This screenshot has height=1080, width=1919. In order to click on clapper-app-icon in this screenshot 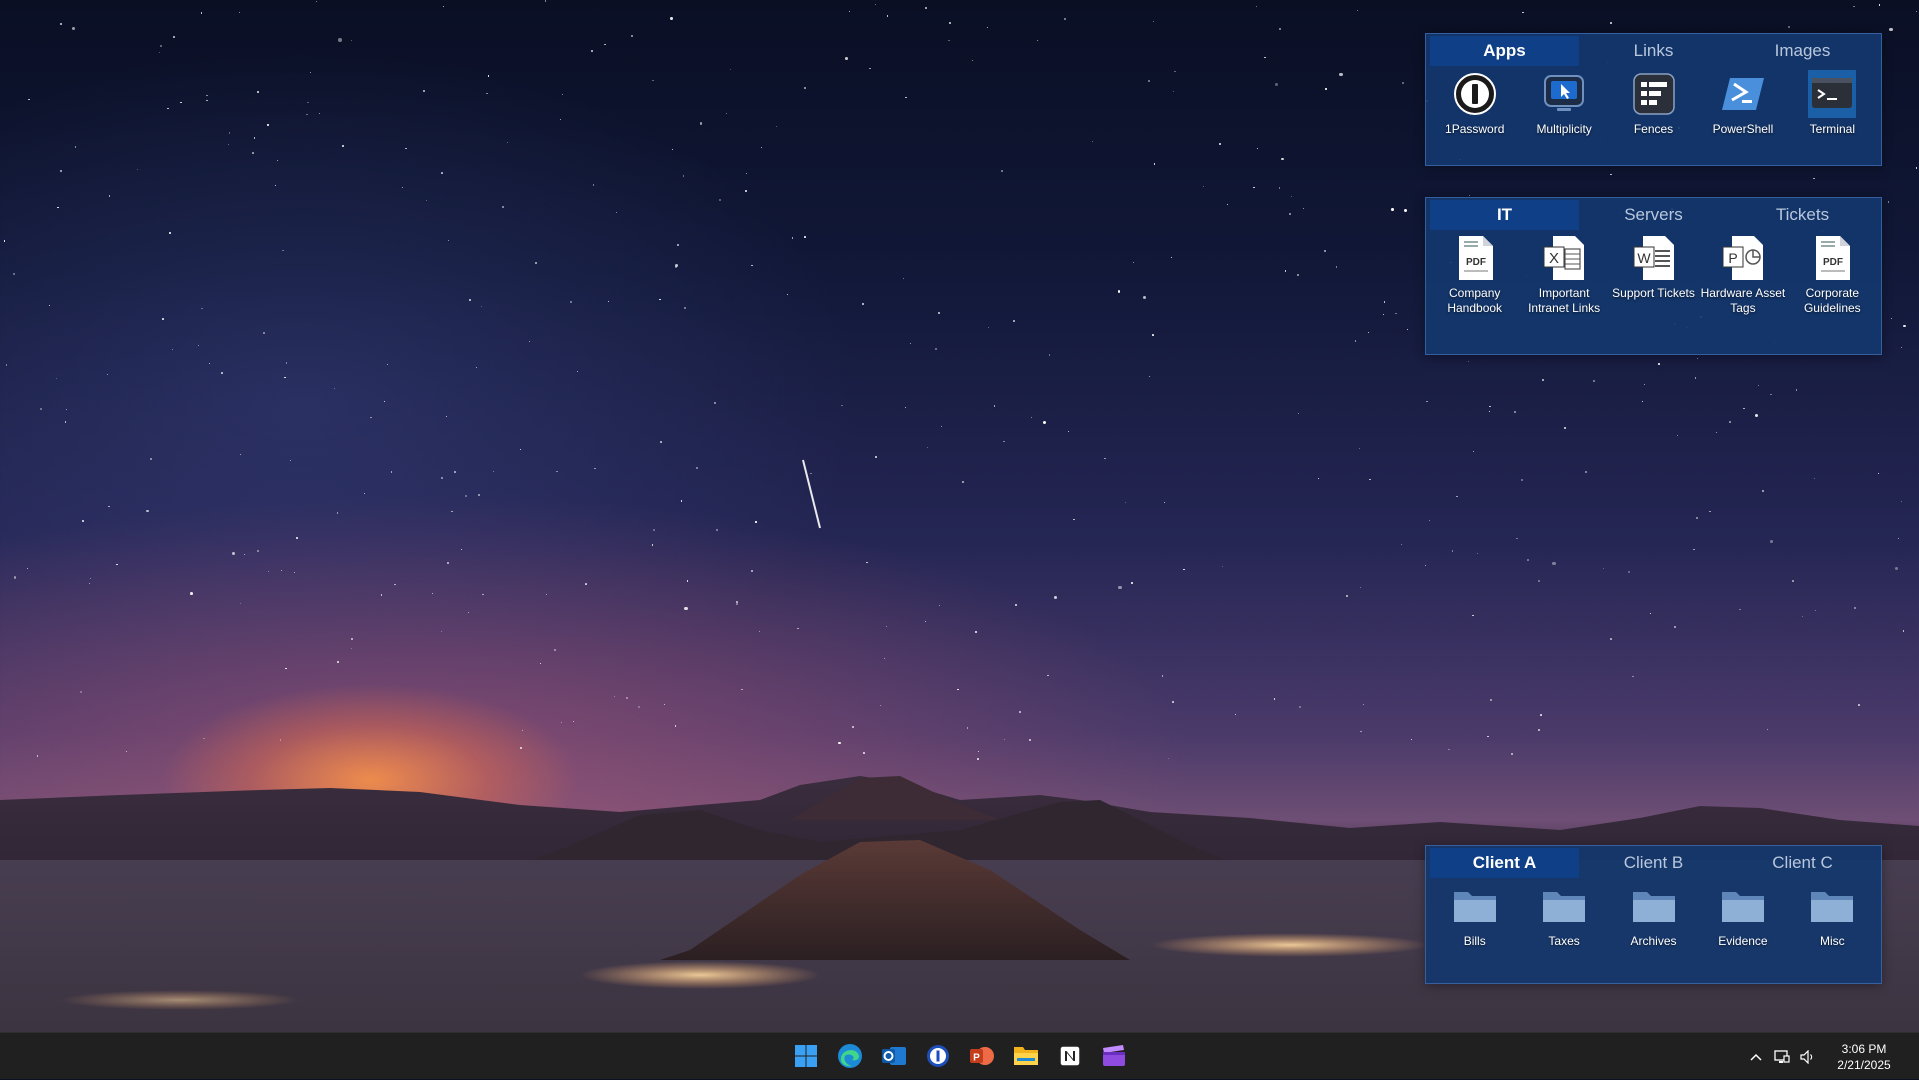, I will do `click(1114, 1056)`.